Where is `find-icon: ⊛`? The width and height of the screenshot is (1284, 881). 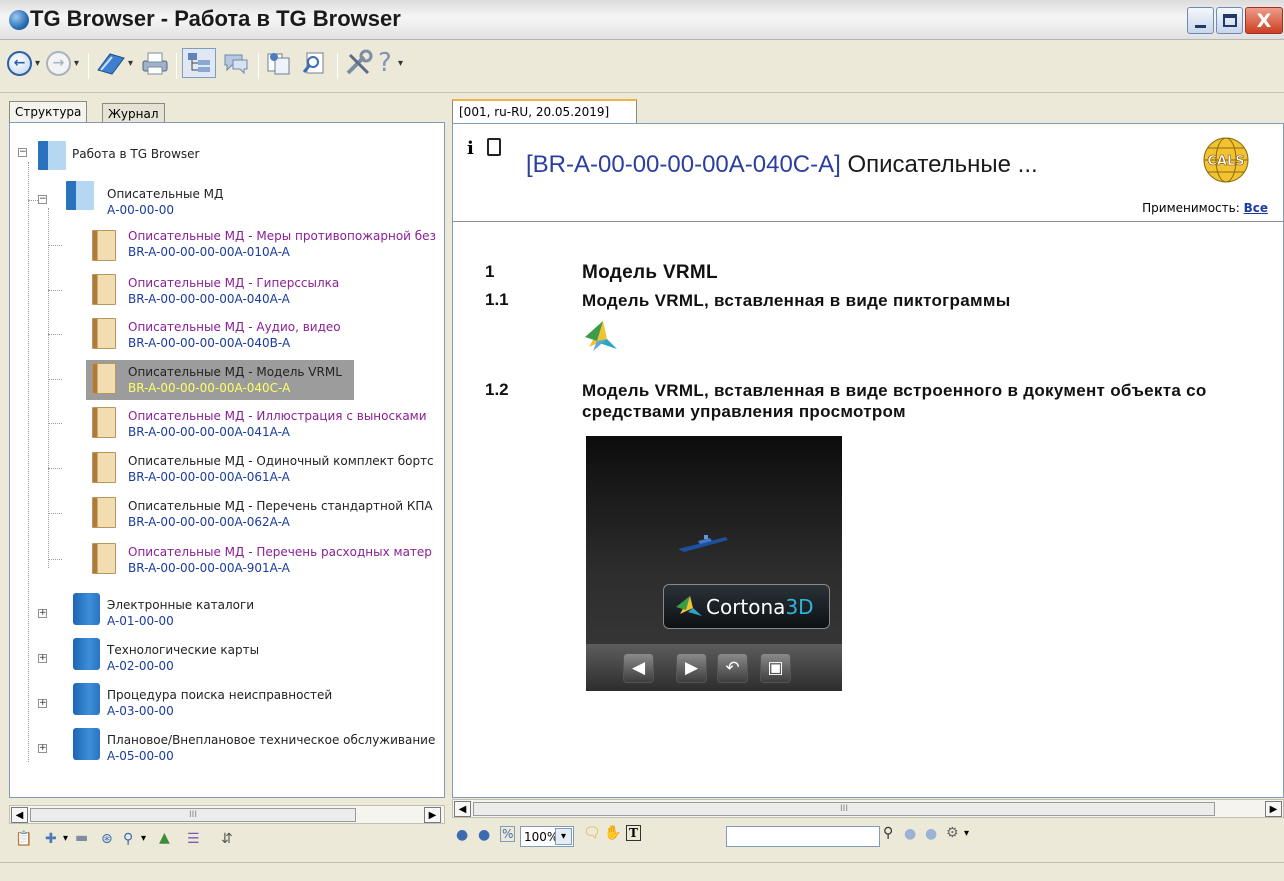 find-icon: ⊛ is located at coordinates (107, 839).